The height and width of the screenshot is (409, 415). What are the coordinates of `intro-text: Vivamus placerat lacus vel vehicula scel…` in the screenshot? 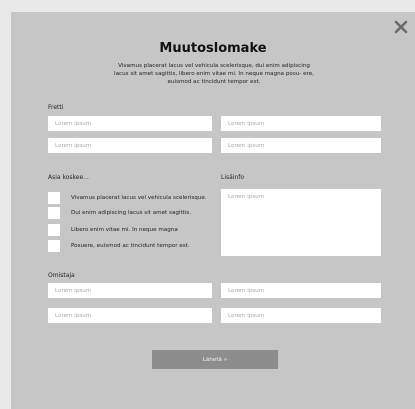 It's located at (214, 74).